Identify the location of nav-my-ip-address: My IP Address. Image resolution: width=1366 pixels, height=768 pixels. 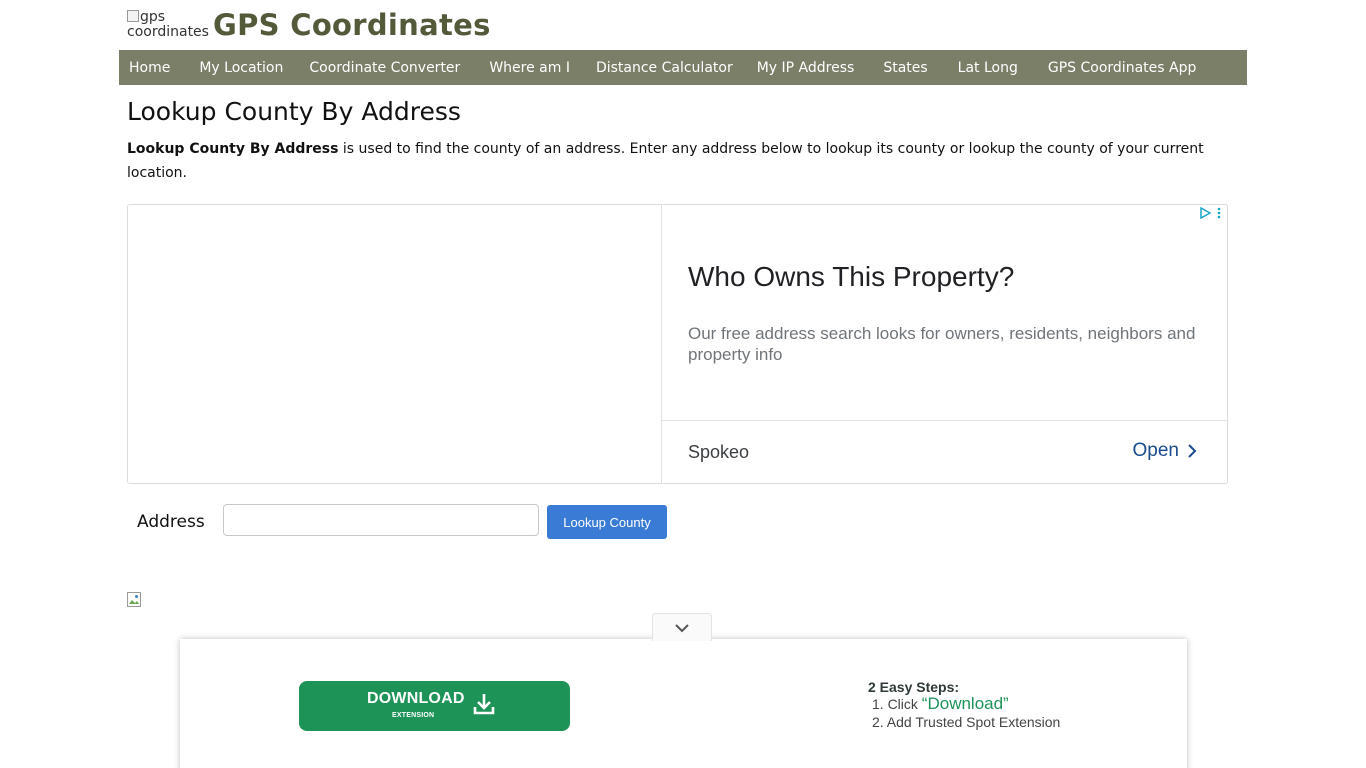
(806, 68).